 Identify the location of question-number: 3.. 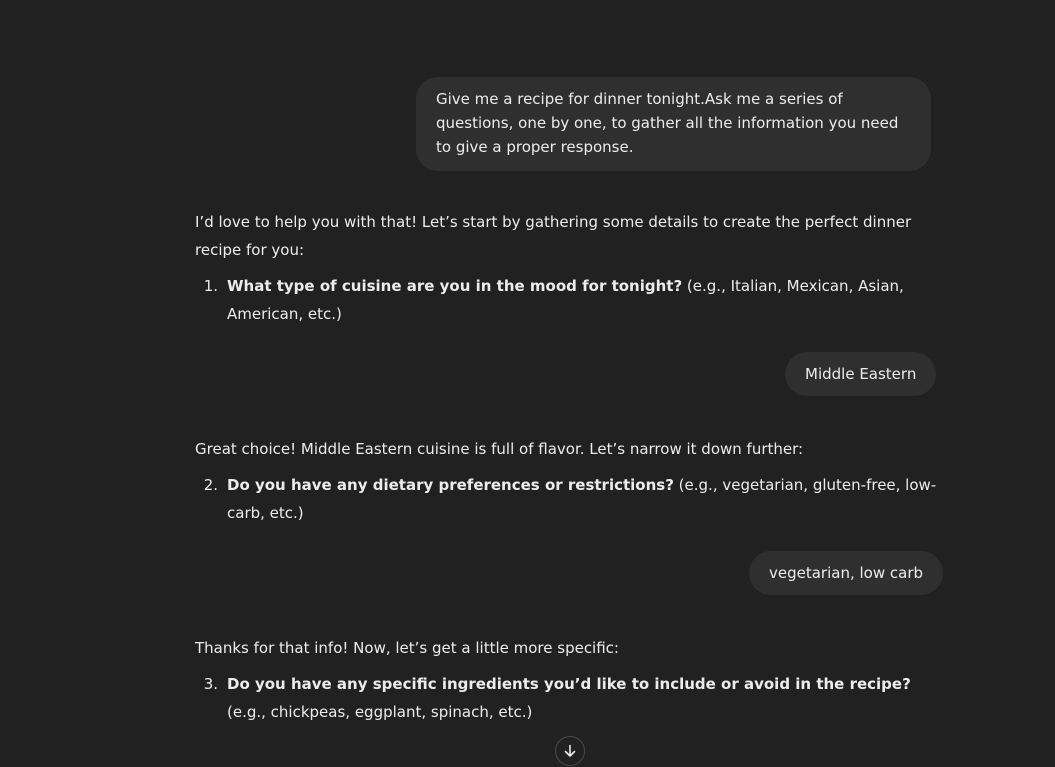
(210, 684).